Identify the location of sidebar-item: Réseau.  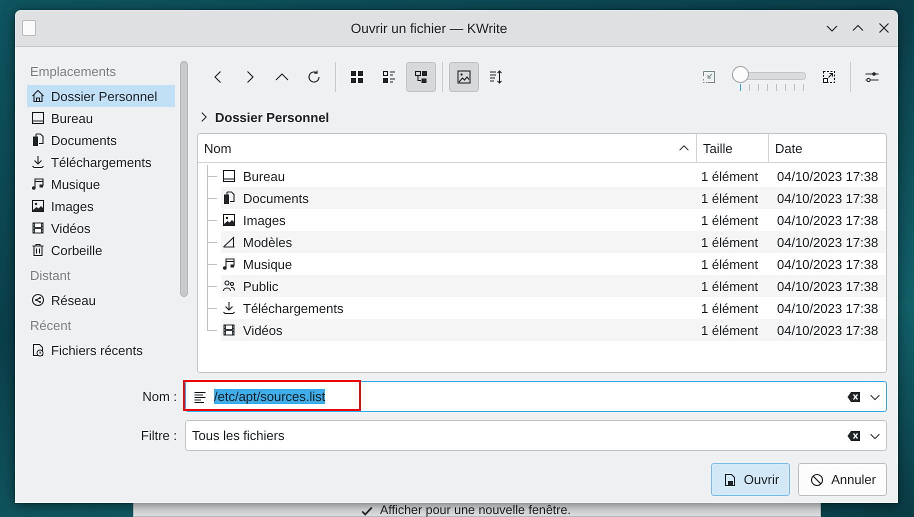
(101, 300).